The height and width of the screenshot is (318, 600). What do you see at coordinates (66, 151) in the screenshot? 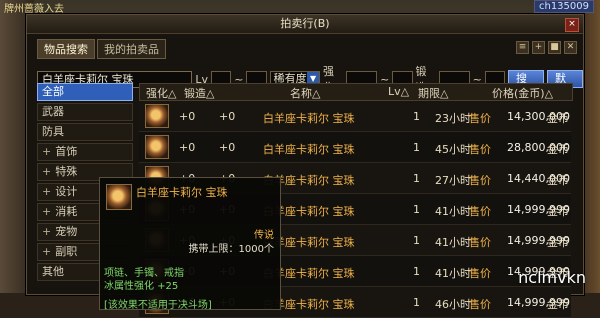
I see `category-label: 首饰` at bounding box center [66, 151].